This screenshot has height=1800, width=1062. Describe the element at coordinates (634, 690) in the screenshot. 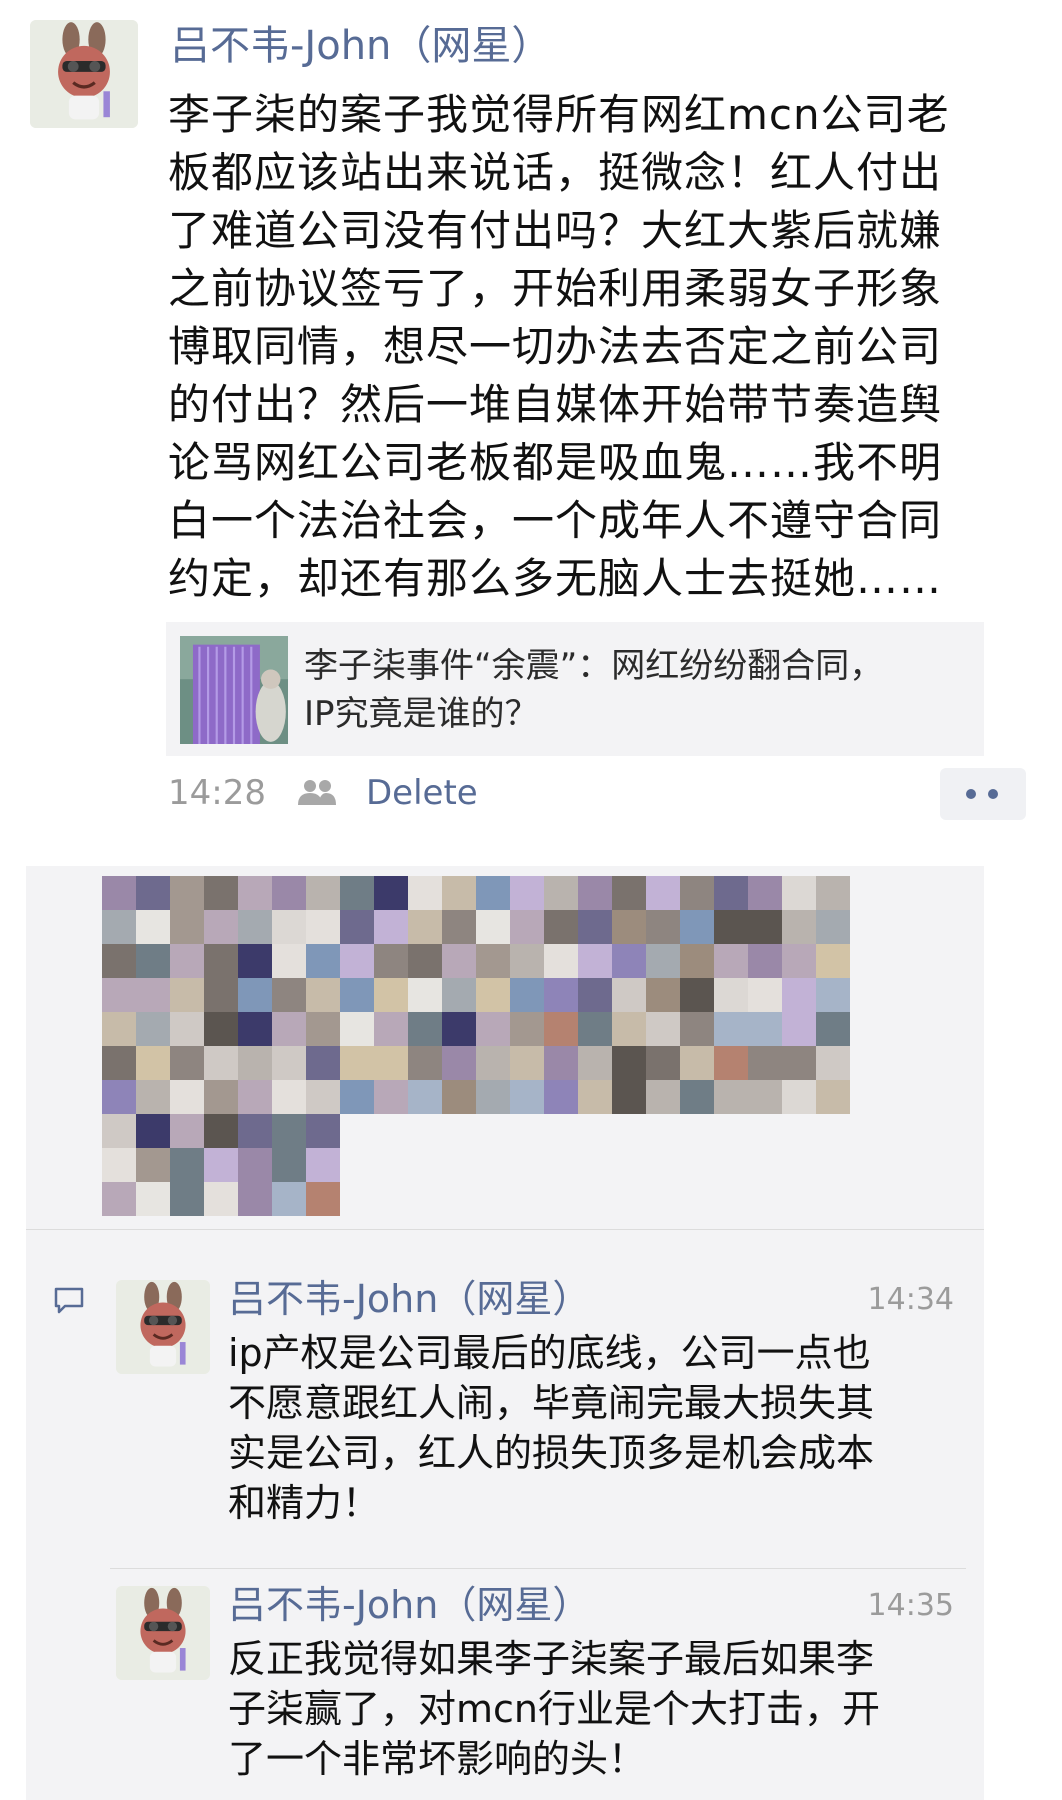

I see `article-title: 李子柒事件“余震”：网红纷纷翻合同， IP究竟是谁的？` at that location.